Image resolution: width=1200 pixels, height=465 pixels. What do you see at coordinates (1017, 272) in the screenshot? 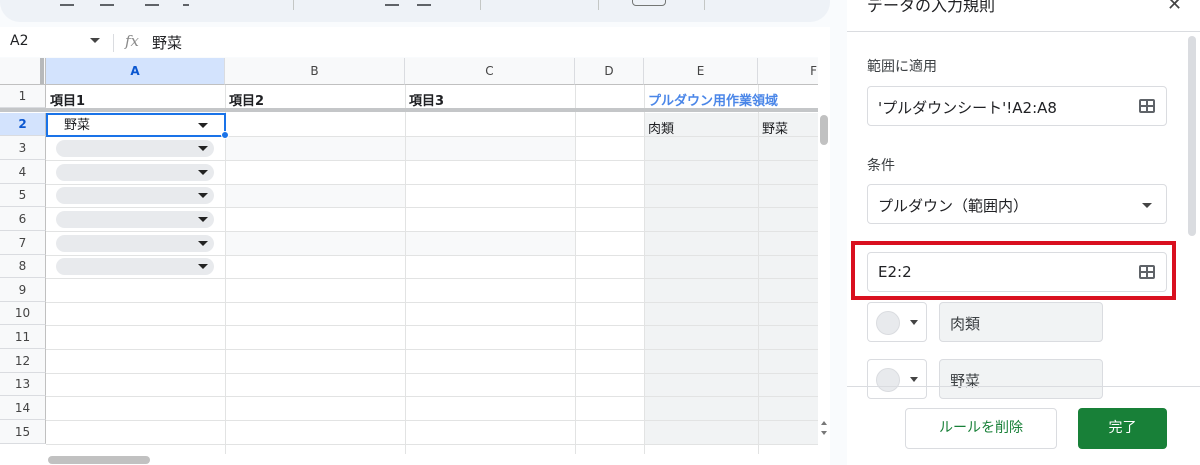
I see `source-range-field: E2:2` at bounding box center [1017, 272].